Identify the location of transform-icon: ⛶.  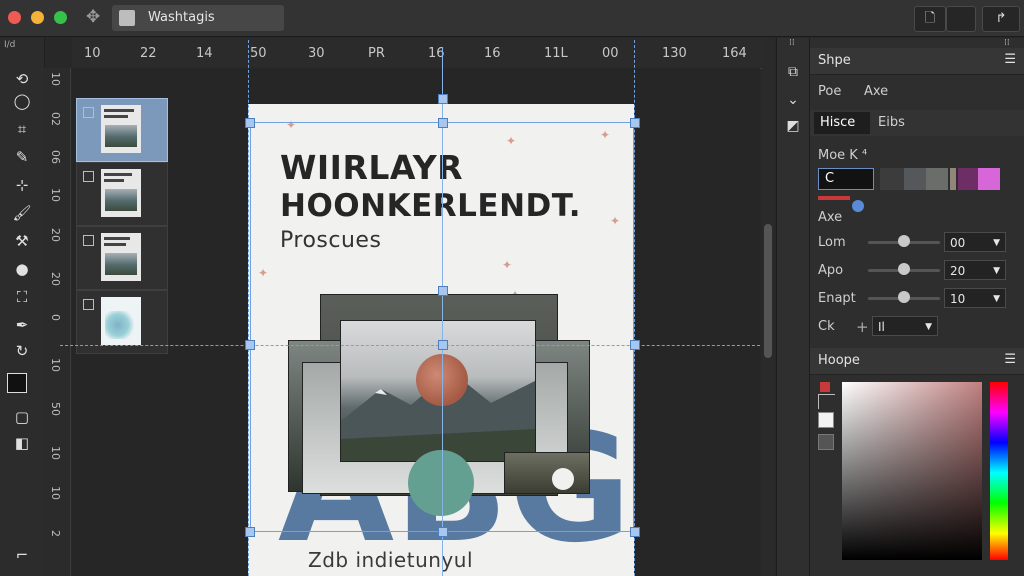
(22, 297).